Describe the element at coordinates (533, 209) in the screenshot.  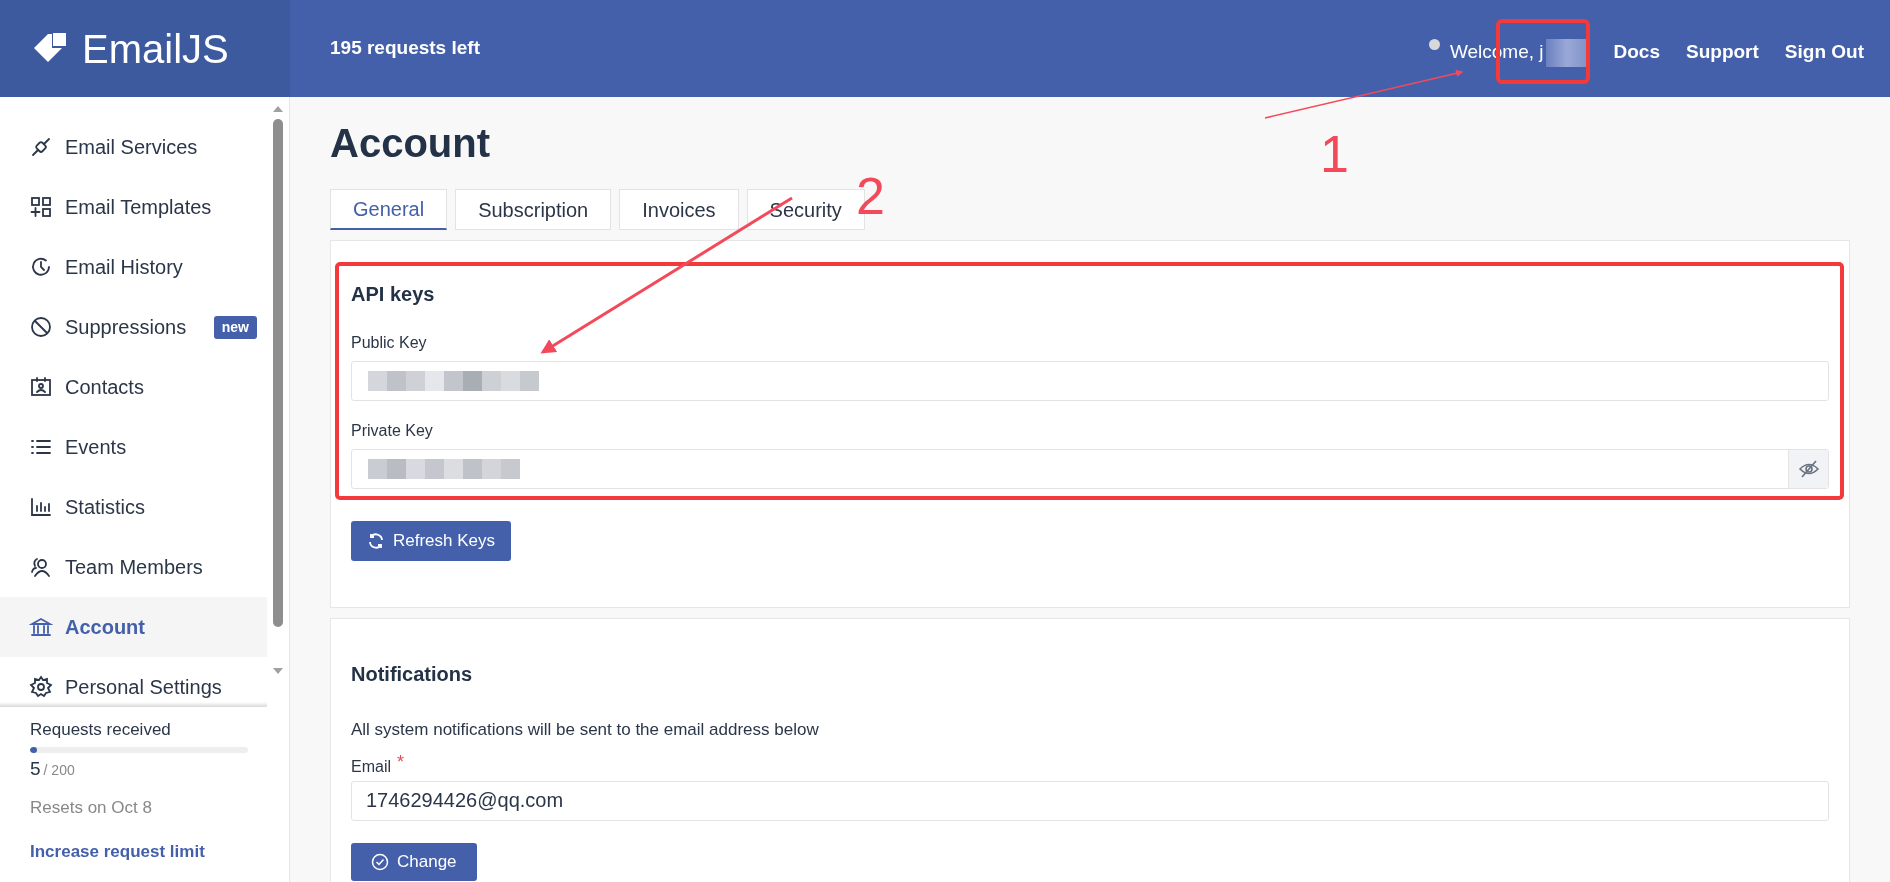
I see `tab: Subscription` at that location.